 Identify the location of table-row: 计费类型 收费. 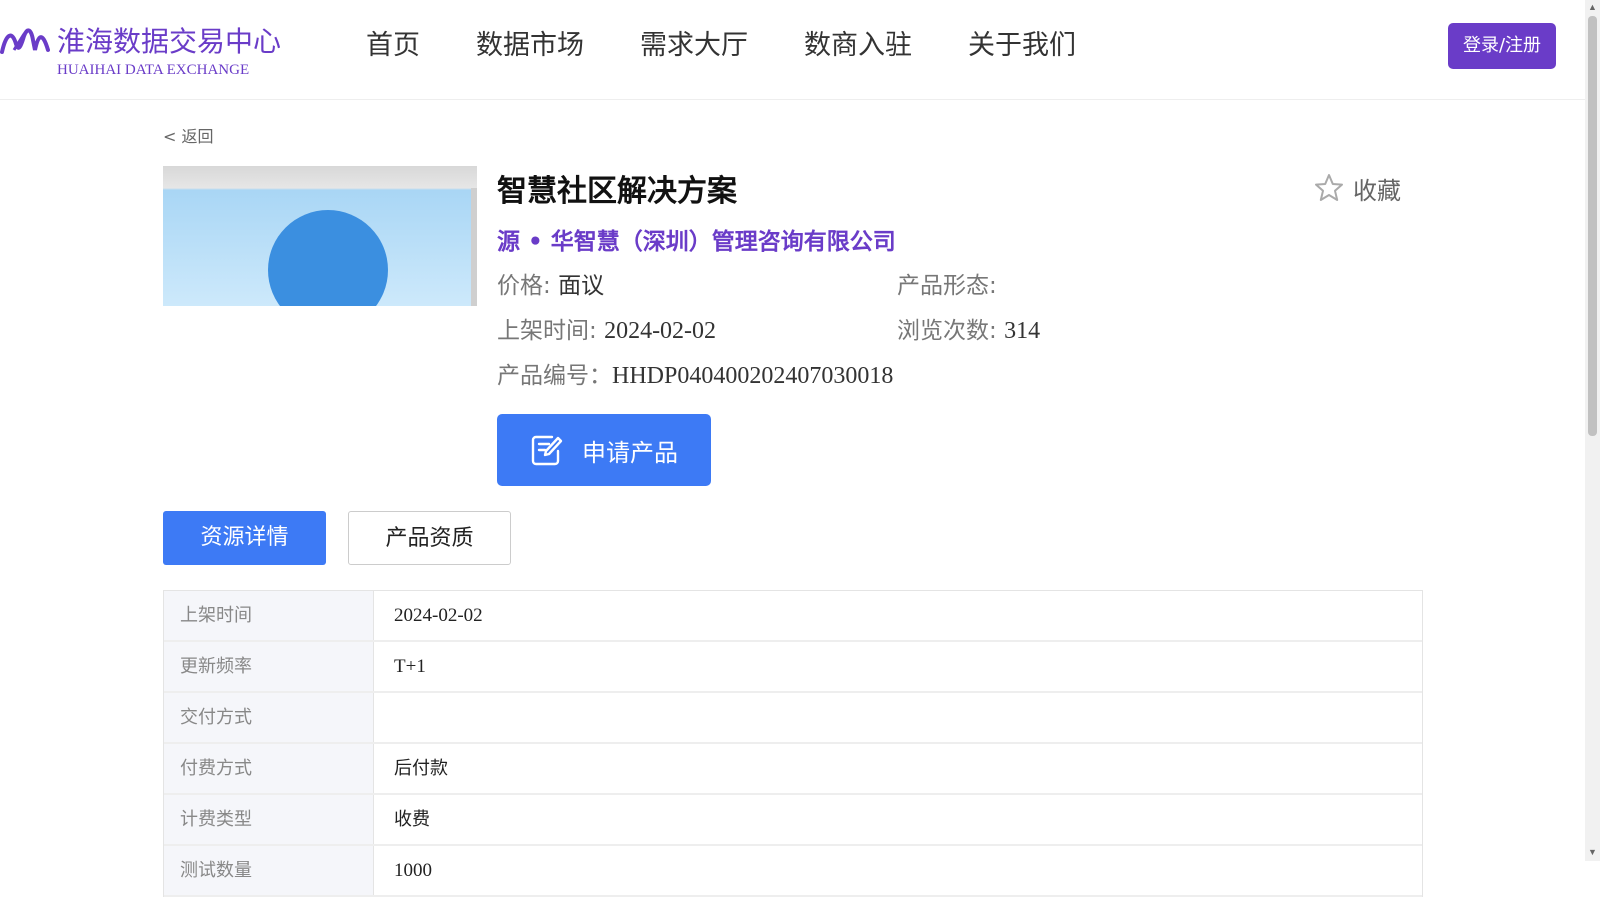
(793, 820).